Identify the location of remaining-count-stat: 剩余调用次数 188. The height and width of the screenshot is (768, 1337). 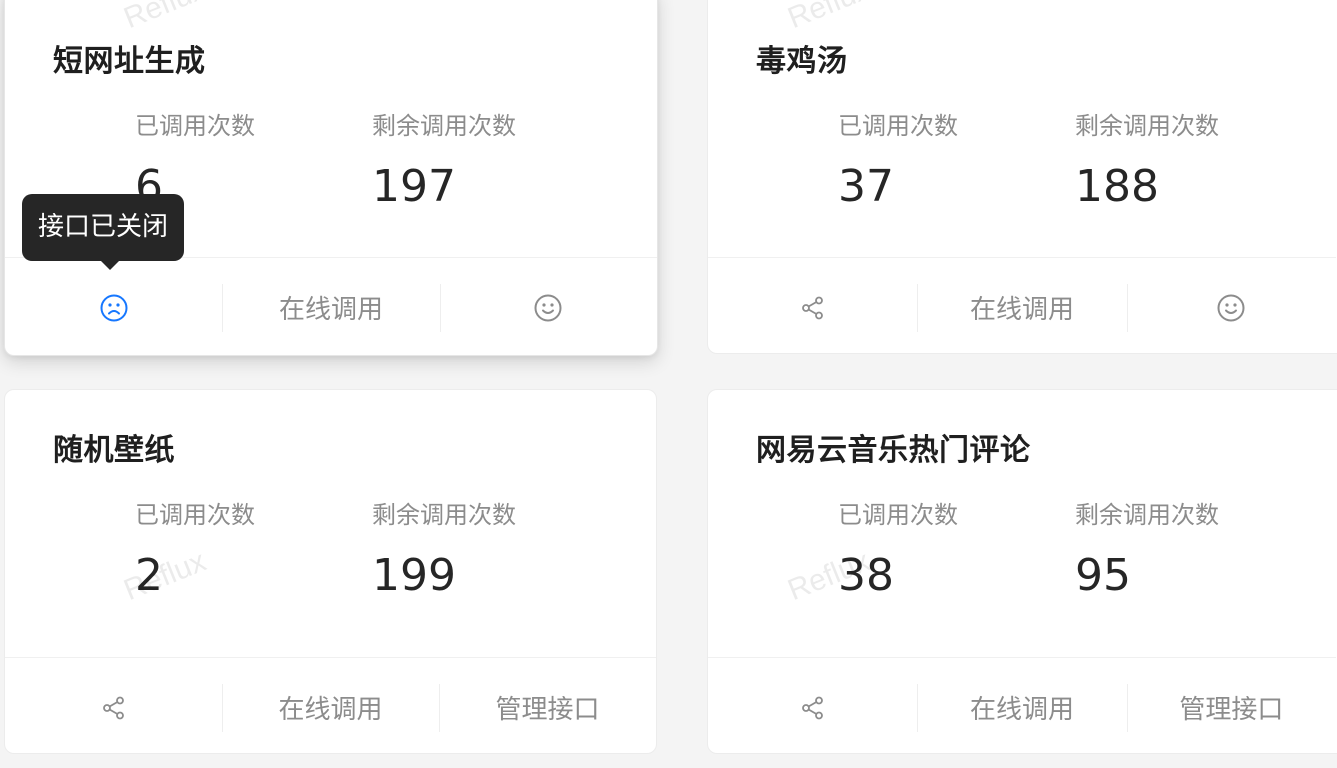
(1147, 161).